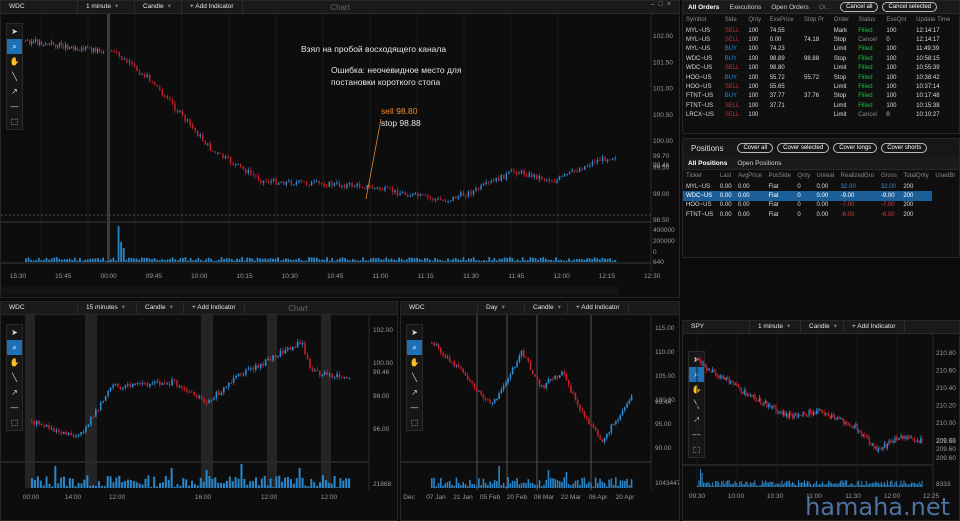  Describe the element at coordinates (310, 291) in the screenshot. I see `main-chart-scrollbar` at that location.